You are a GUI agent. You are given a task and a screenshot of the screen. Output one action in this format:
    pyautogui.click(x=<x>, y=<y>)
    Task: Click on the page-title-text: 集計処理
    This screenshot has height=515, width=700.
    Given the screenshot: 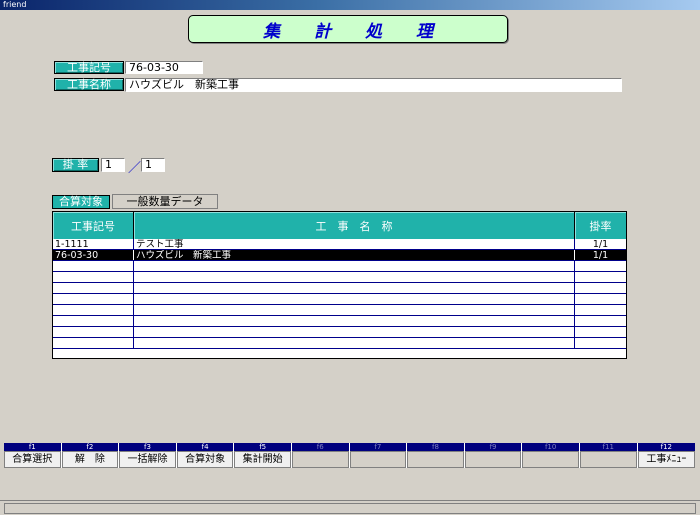 What is the action you would take?
    pyautogui.click(x=365, y=31)
    